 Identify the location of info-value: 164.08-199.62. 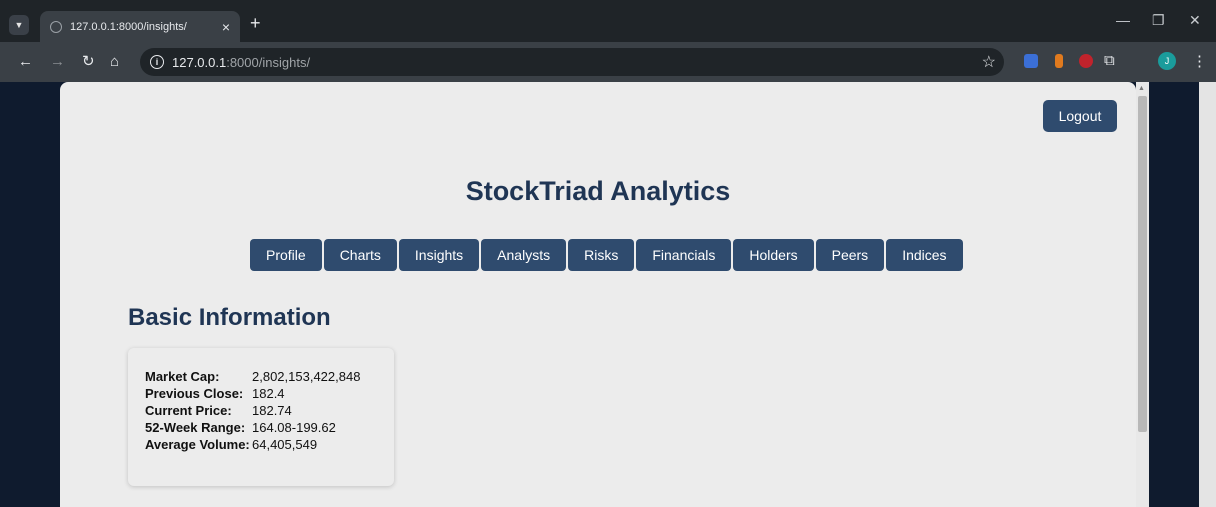
(294, 427).